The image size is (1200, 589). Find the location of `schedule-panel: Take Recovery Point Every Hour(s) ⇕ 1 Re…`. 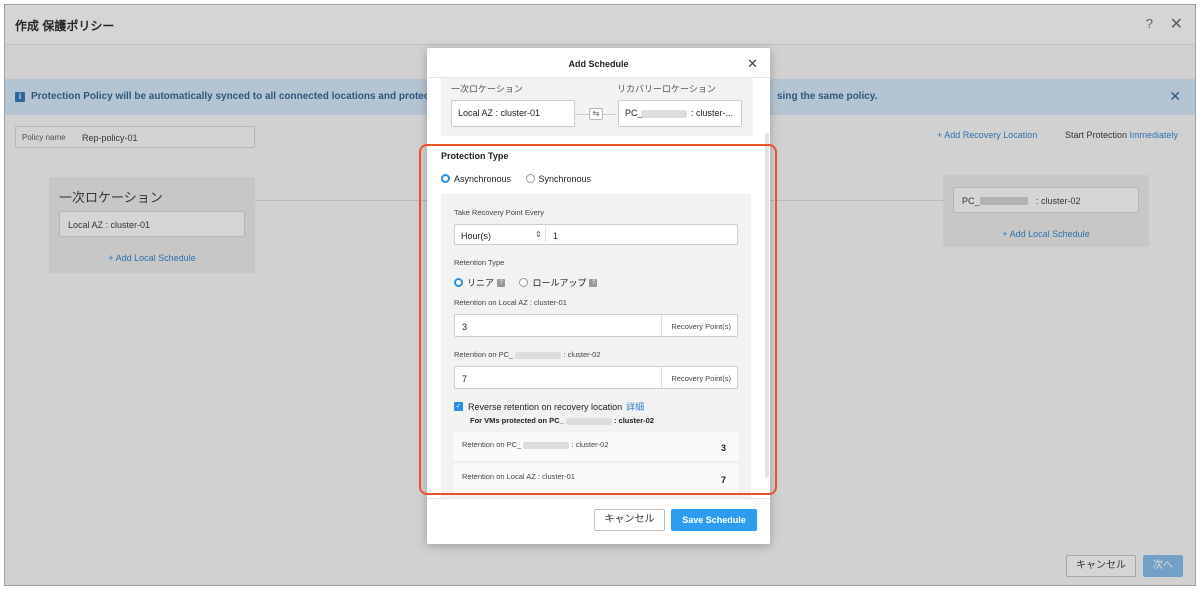

schedule-panel: Take Recovery Point Every Hour(s) ⇕ 1 Re… is located at coordinates (596, 346).